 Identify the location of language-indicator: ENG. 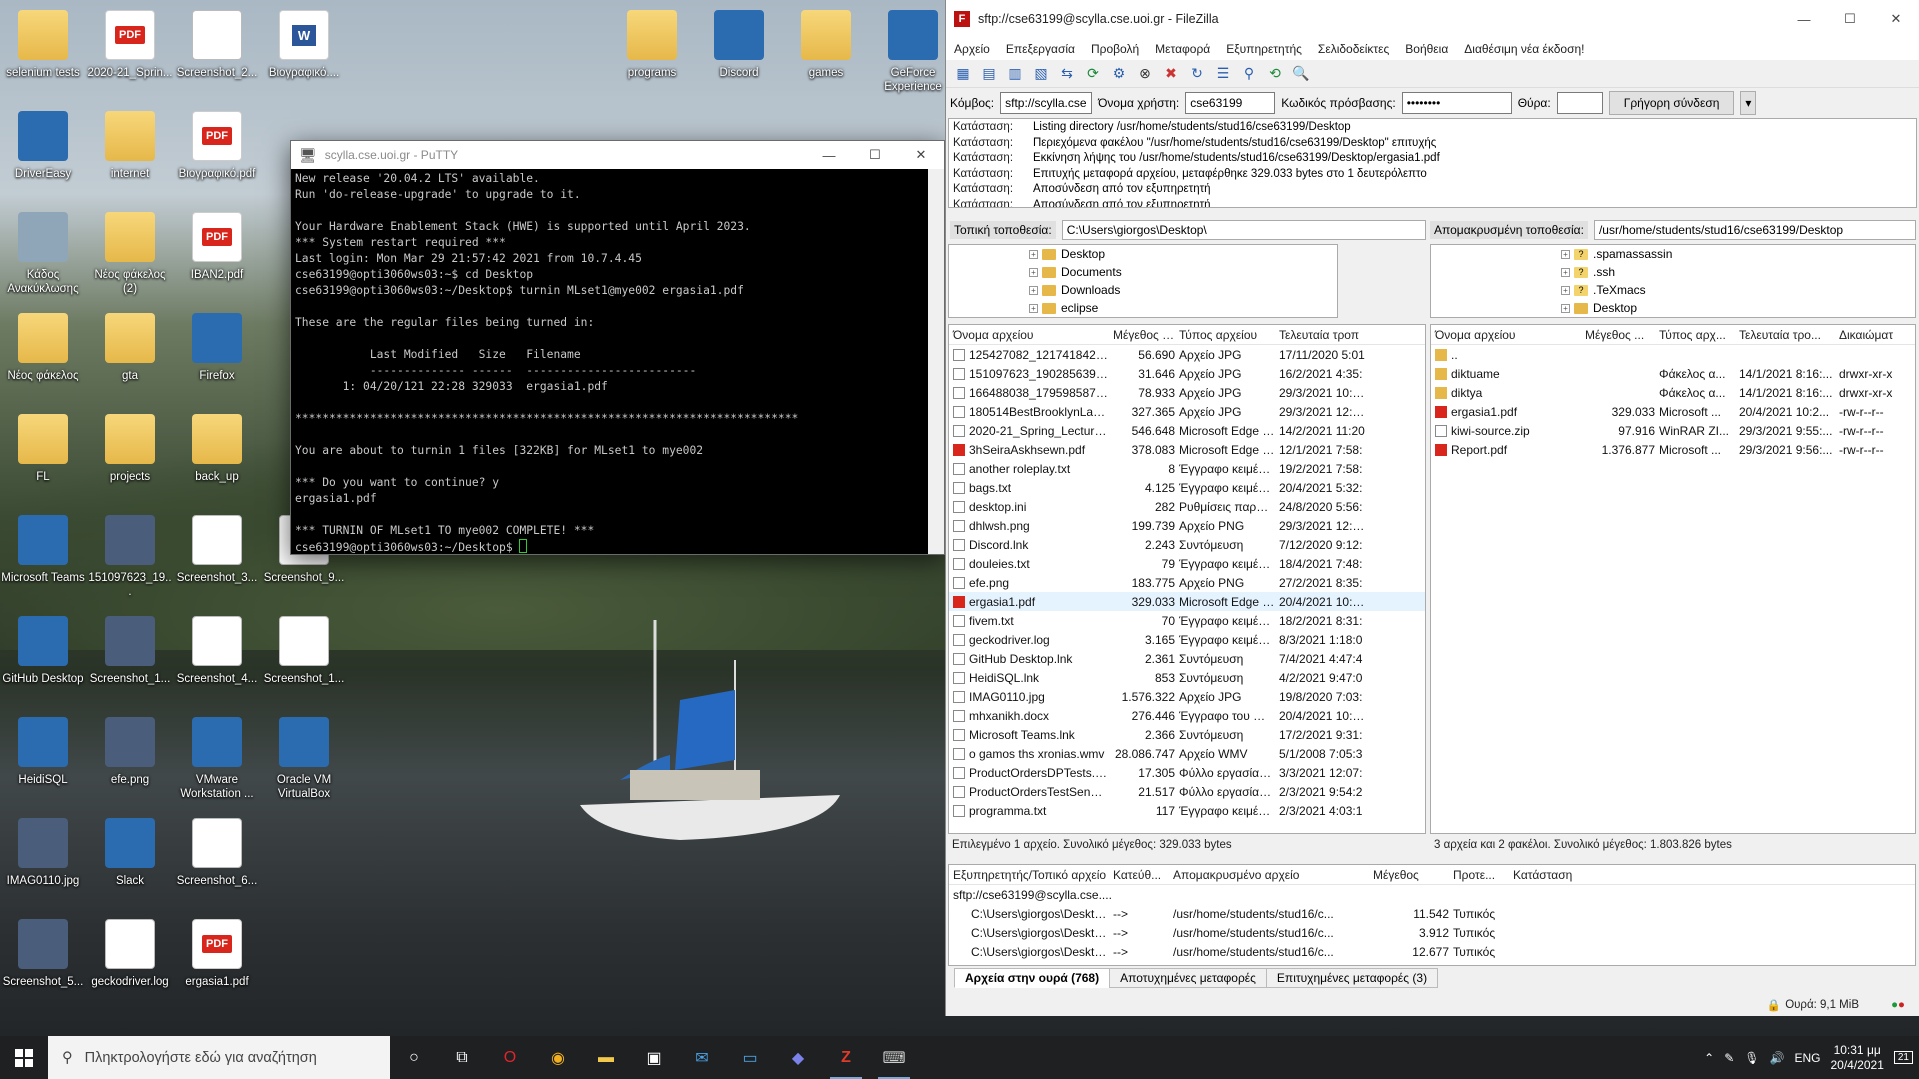
(1807, 1058).